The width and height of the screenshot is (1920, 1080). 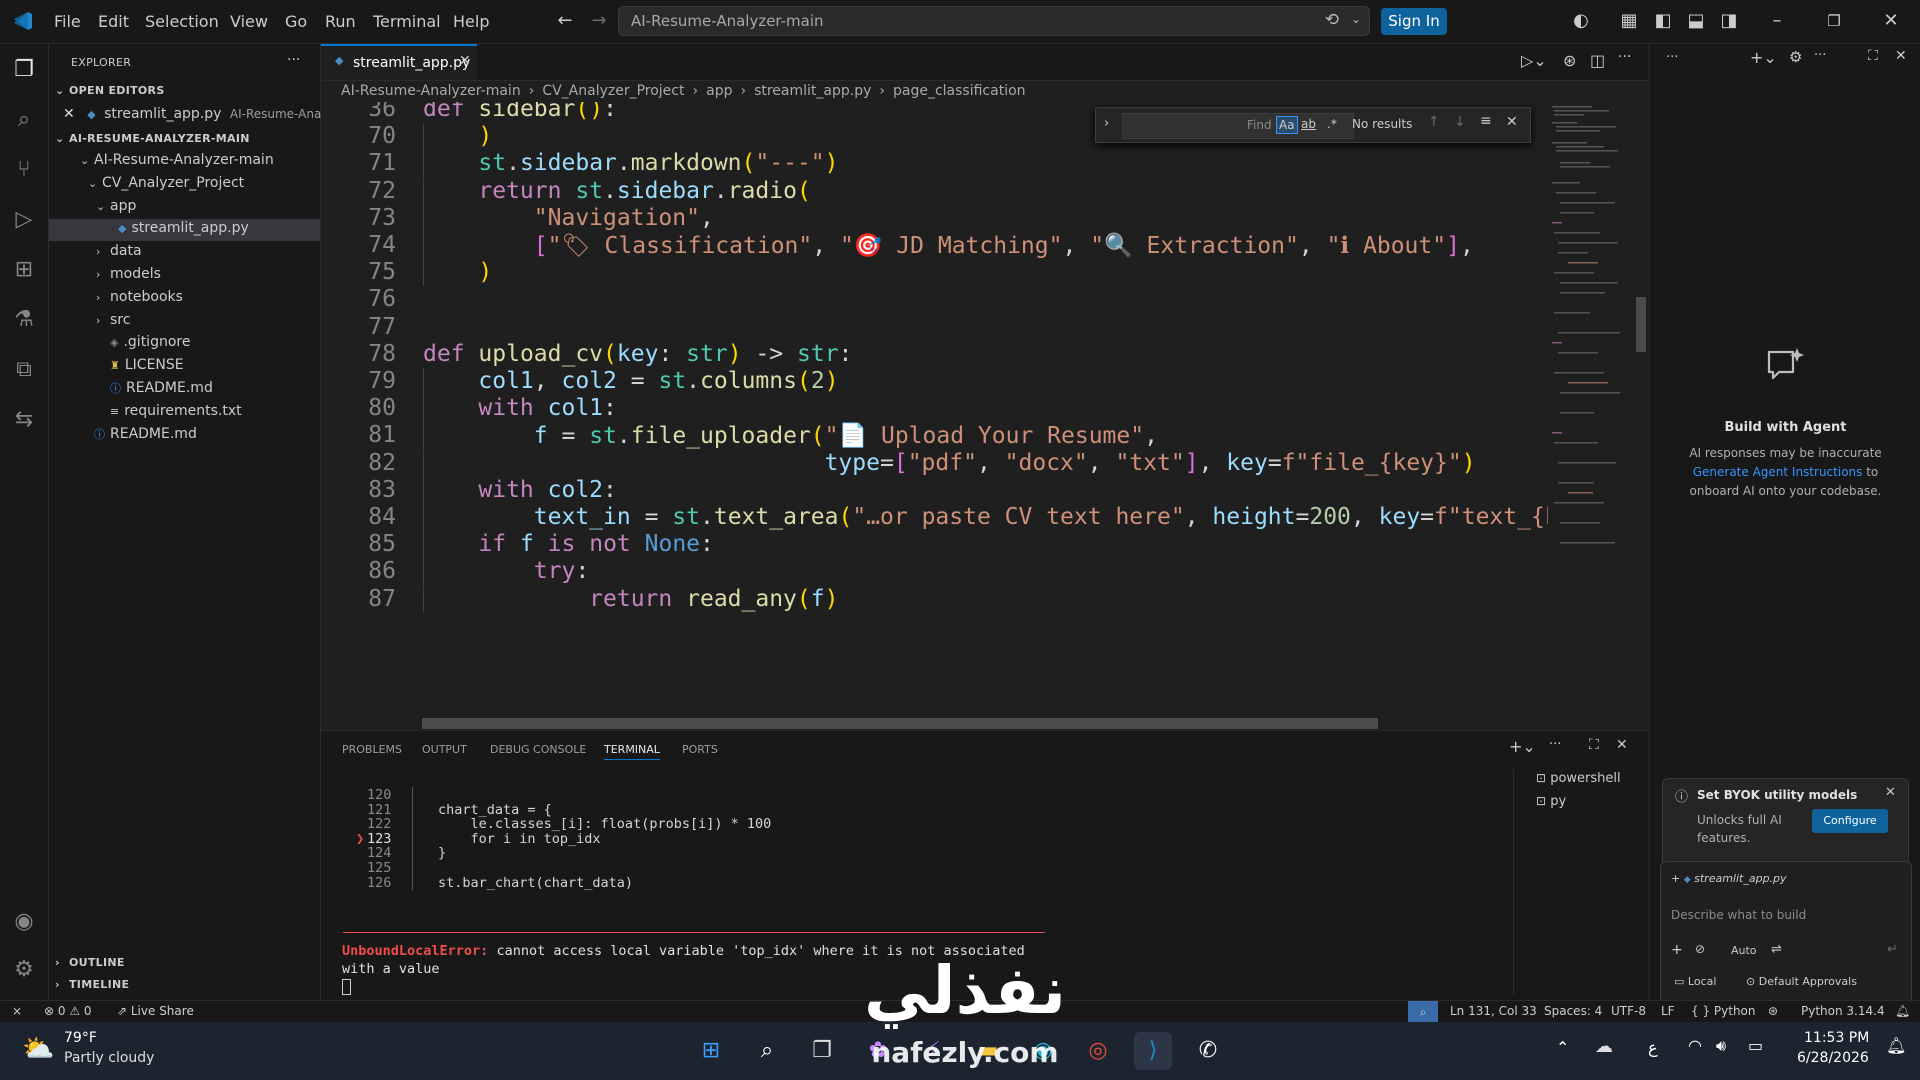 What do you see at coordinates (140, 365) in the screenshot?
I see `tree-item: ♜ LICENSE` at bounding box center [140, 365].